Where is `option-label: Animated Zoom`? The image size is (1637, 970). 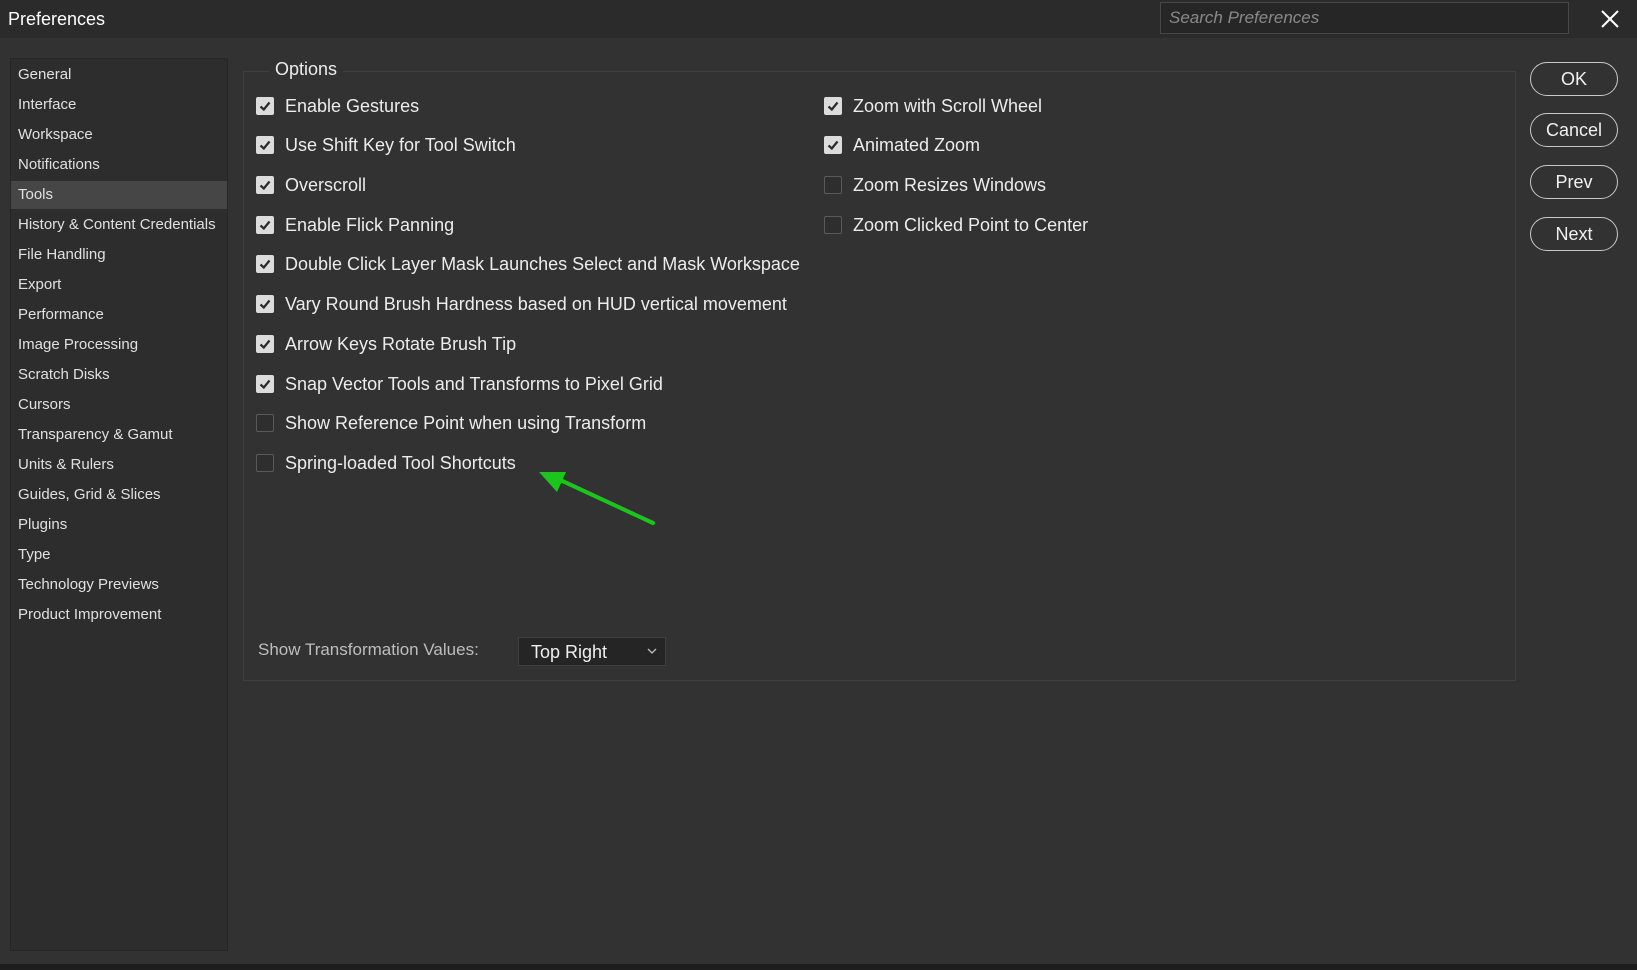 option-label: Animated Zoom is located at coordinates (917, 144).